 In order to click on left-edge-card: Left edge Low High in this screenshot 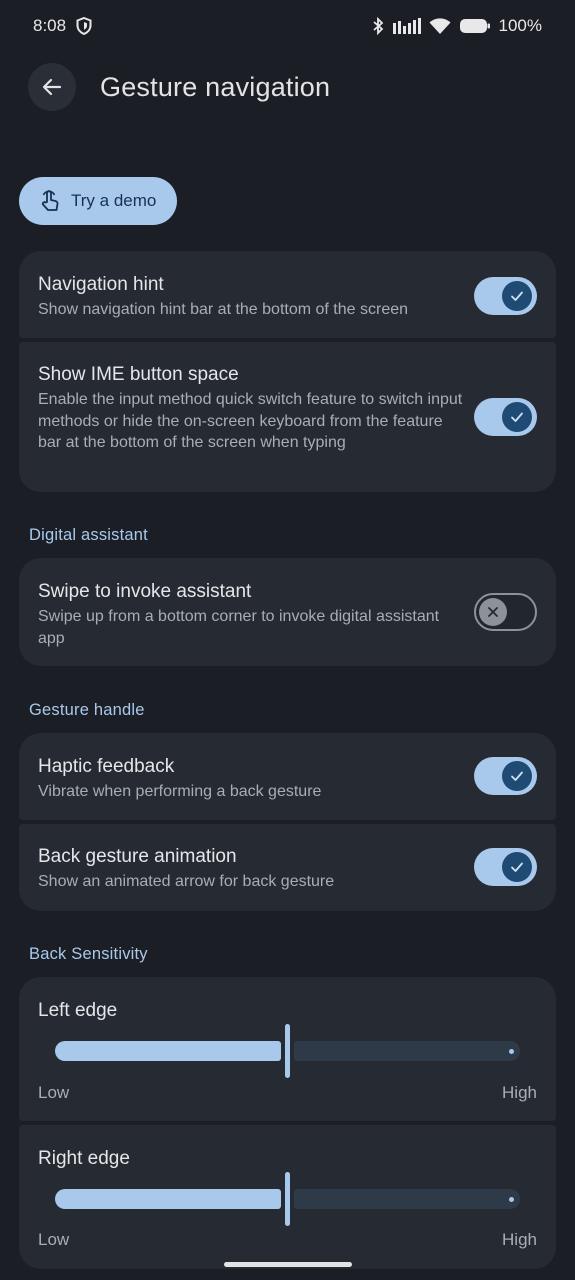, I will do `click(287, 1049)`.